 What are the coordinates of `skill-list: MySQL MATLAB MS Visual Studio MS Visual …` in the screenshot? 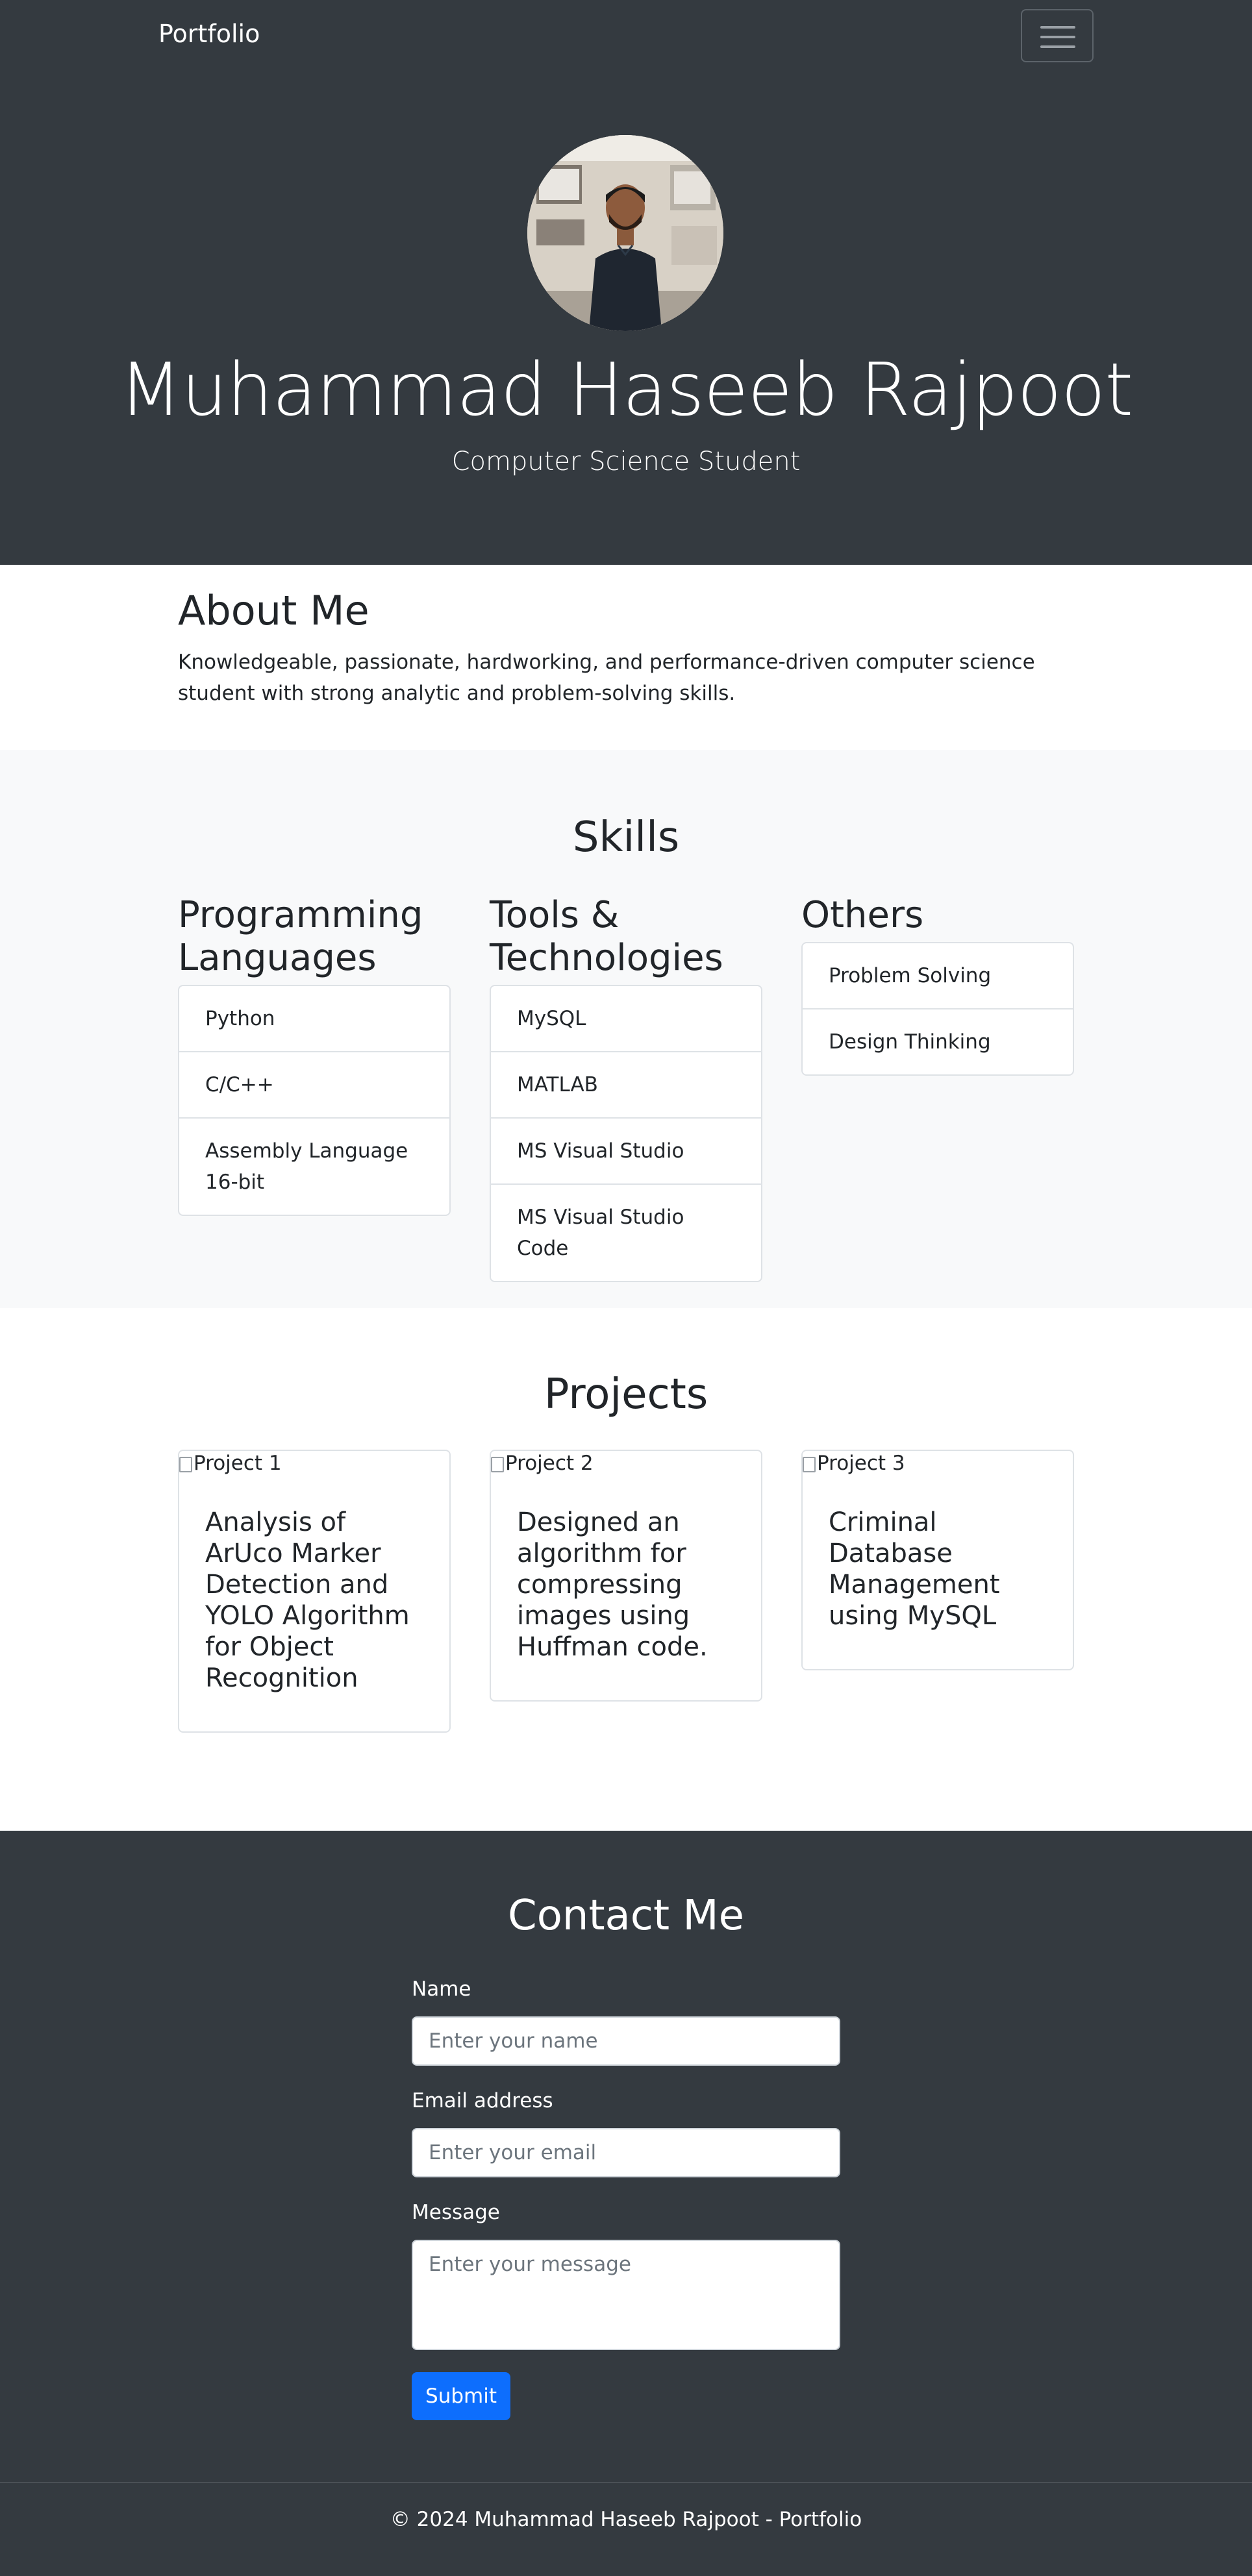 It's located at (626, 1133).